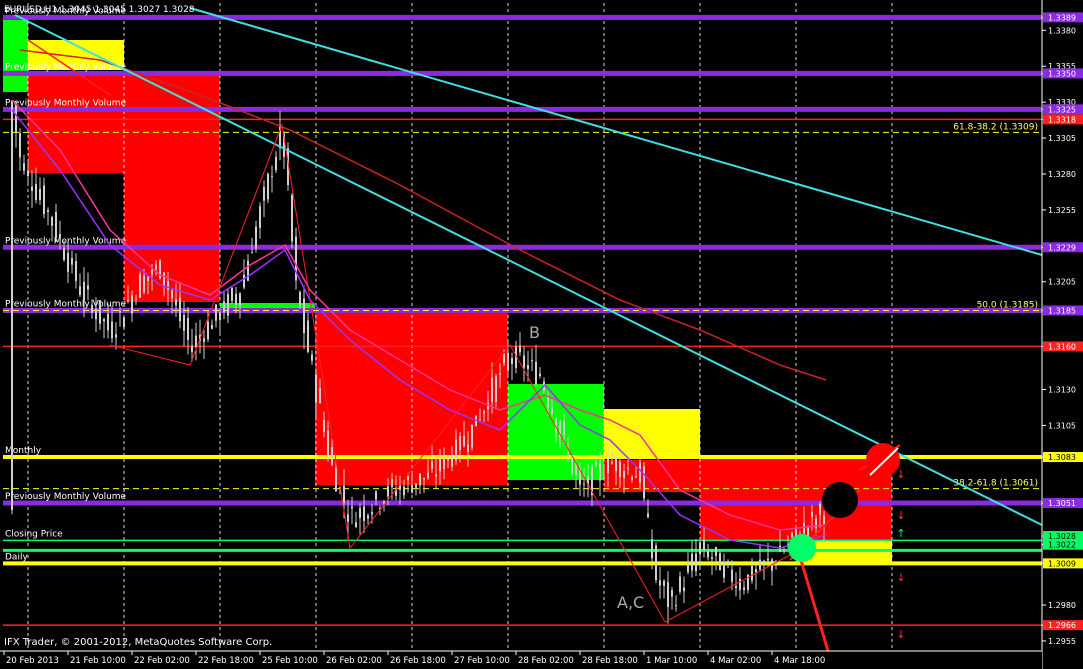 Image resolution: width=1083 pixels, height=669 pixels. Describe the element at coordinates (16, 557) in the screenshot. I see `level-label-10: Daily` at that location.